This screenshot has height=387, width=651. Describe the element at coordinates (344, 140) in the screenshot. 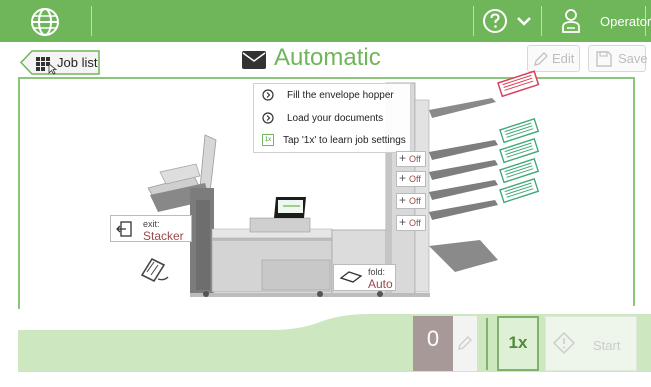

I see `instruction-text: Tap '1x' to learn job settings` at that location.